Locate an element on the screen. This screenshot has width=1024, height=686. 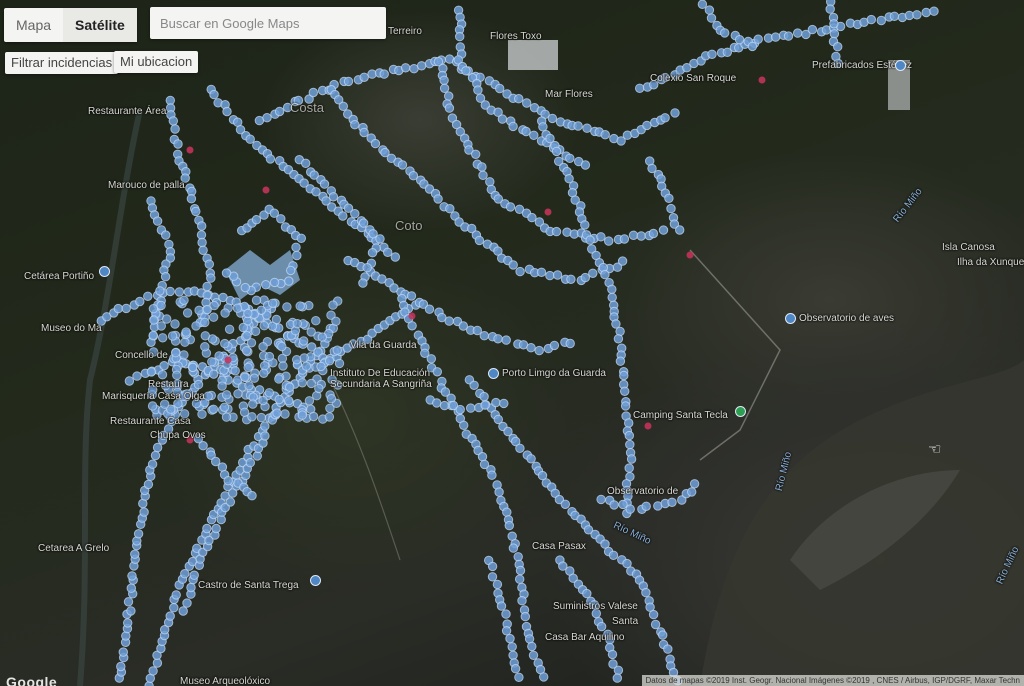
place-label: Mar Flores is located at coordinates (569, 94).